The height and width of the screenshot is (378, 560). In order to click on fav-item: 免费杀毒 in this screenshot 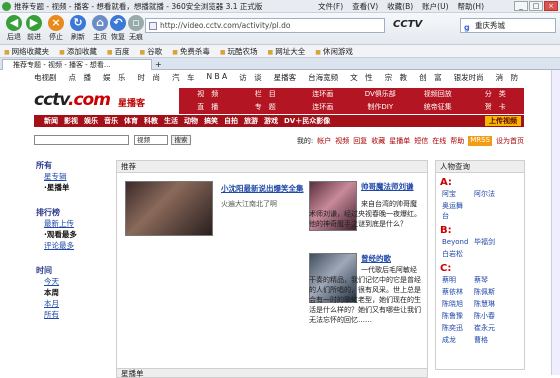, I will do `click(191, 51)`.